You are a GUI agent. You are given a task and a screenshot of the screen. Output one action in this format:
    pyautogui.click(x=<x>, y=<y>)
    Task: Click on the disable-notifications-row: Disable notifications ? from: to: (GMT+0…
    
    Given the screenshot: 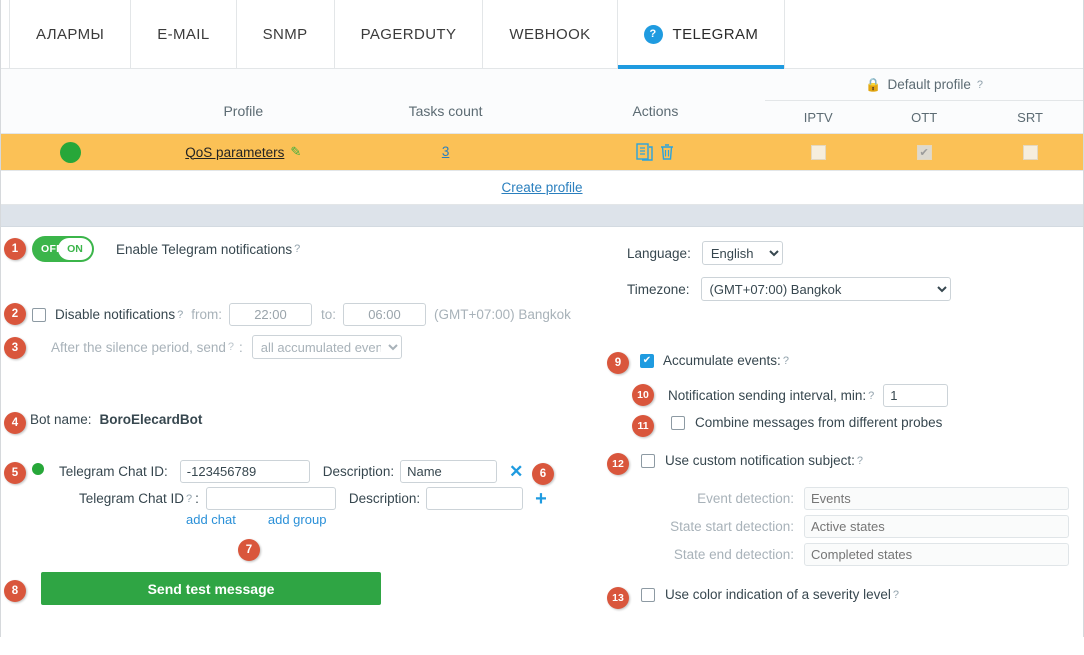 What is the action you would take?
    pyautogui.click(x=301, y=314)
    